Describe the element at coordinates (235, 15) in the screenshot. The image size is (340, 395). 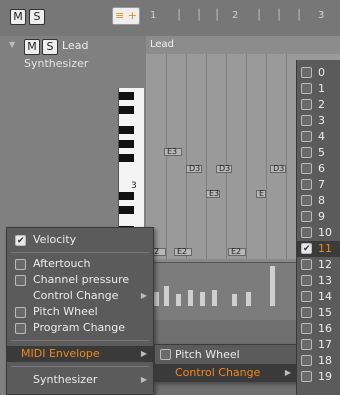
I see `ruler-mark: 2` at that location.